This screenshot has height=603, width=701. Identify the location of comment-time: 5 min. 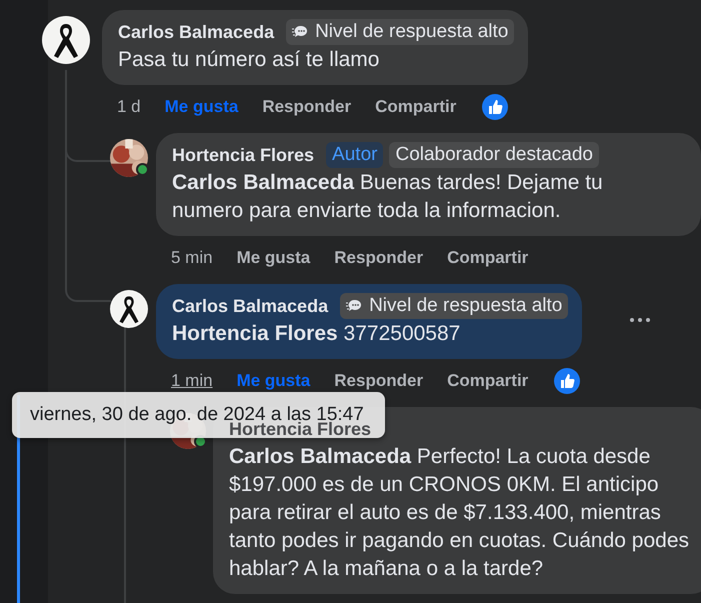
(192, 258).